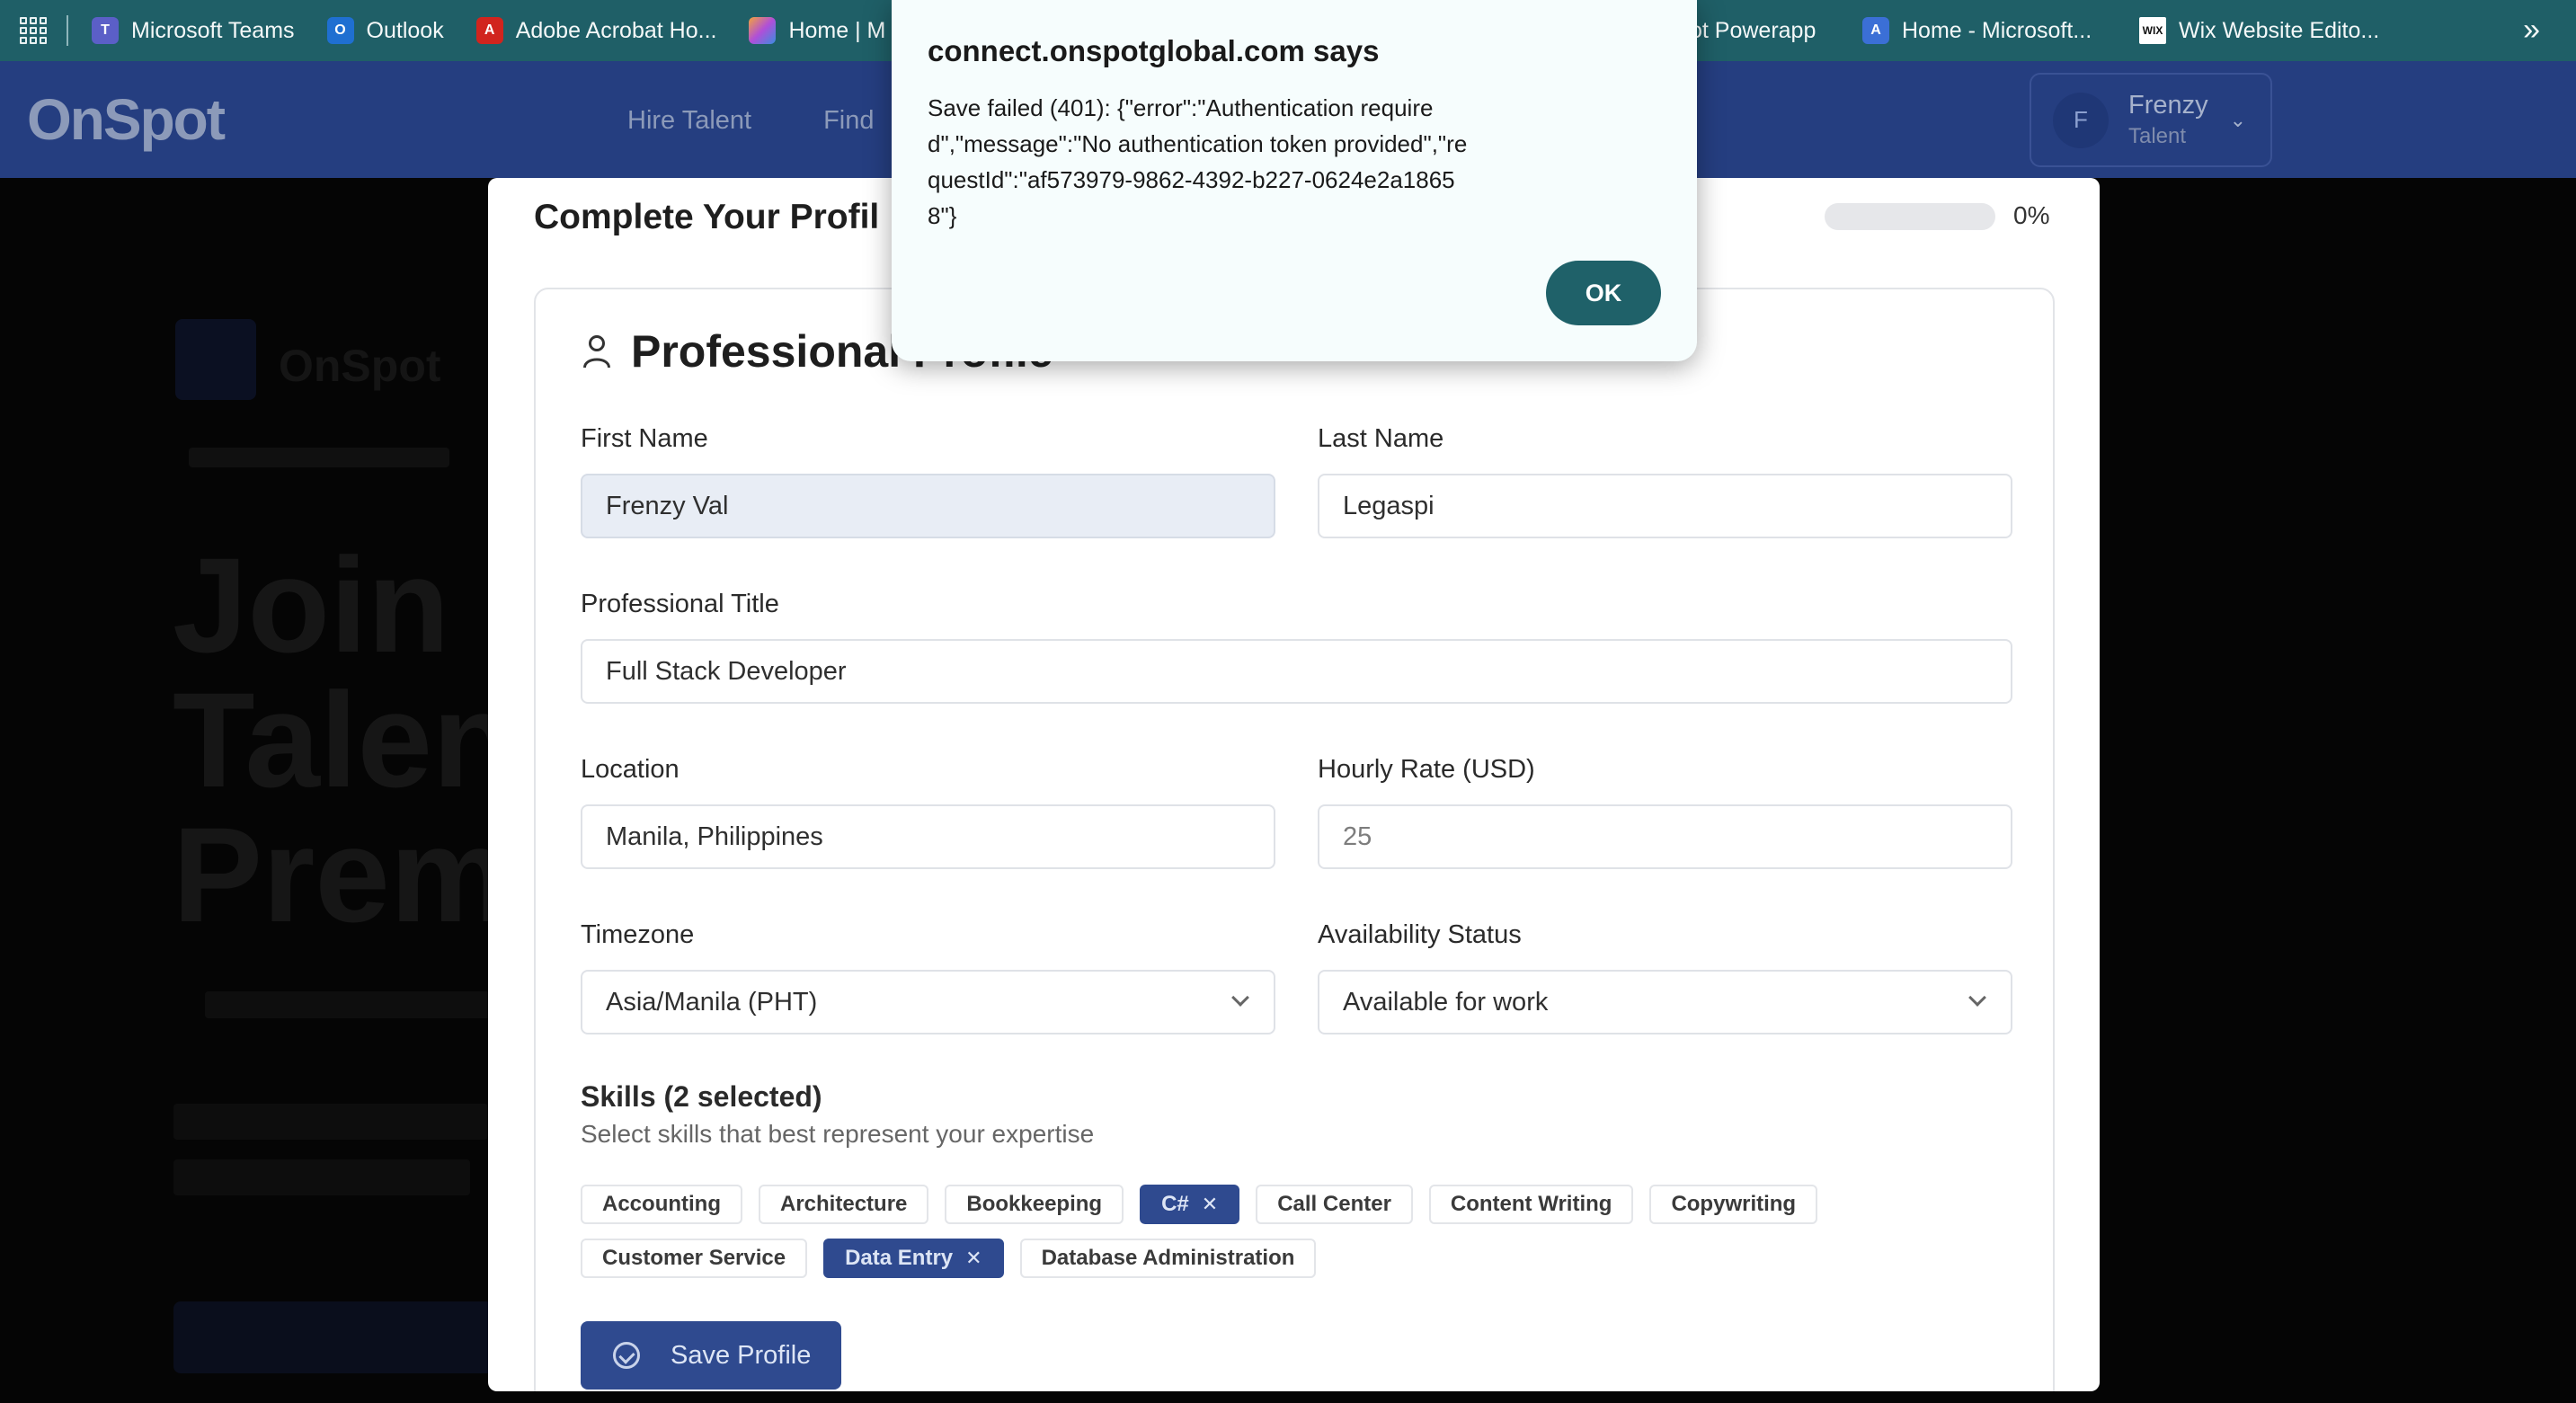  What do you see at coordinates (2157, 136) in the screenshot?
I see `user-role: Talent` at bounding box center [2157, 136].